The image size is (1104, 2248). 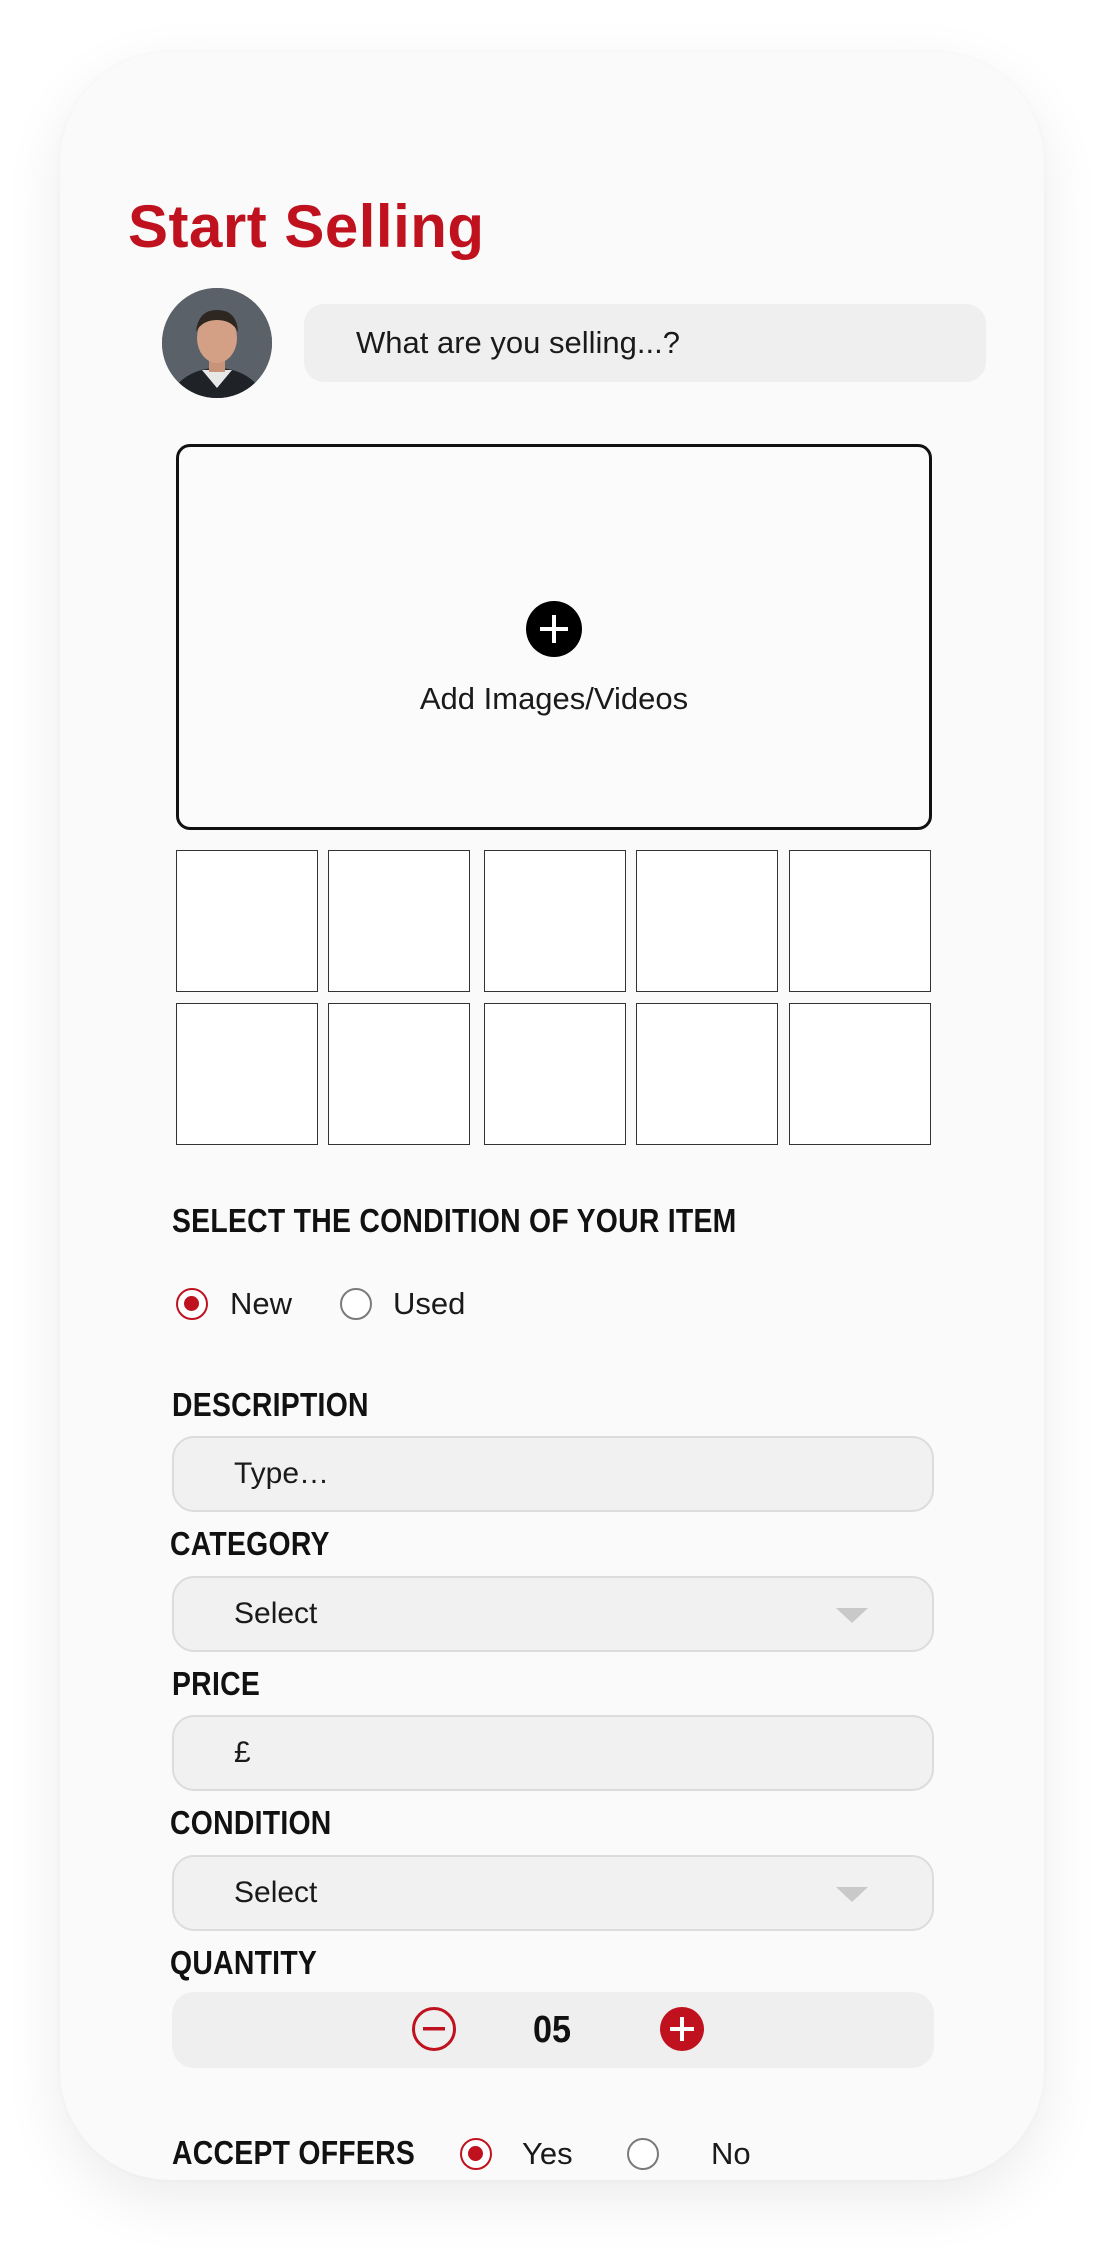 I want to click on page-title: Start Selling, so click(x=306, y=226).